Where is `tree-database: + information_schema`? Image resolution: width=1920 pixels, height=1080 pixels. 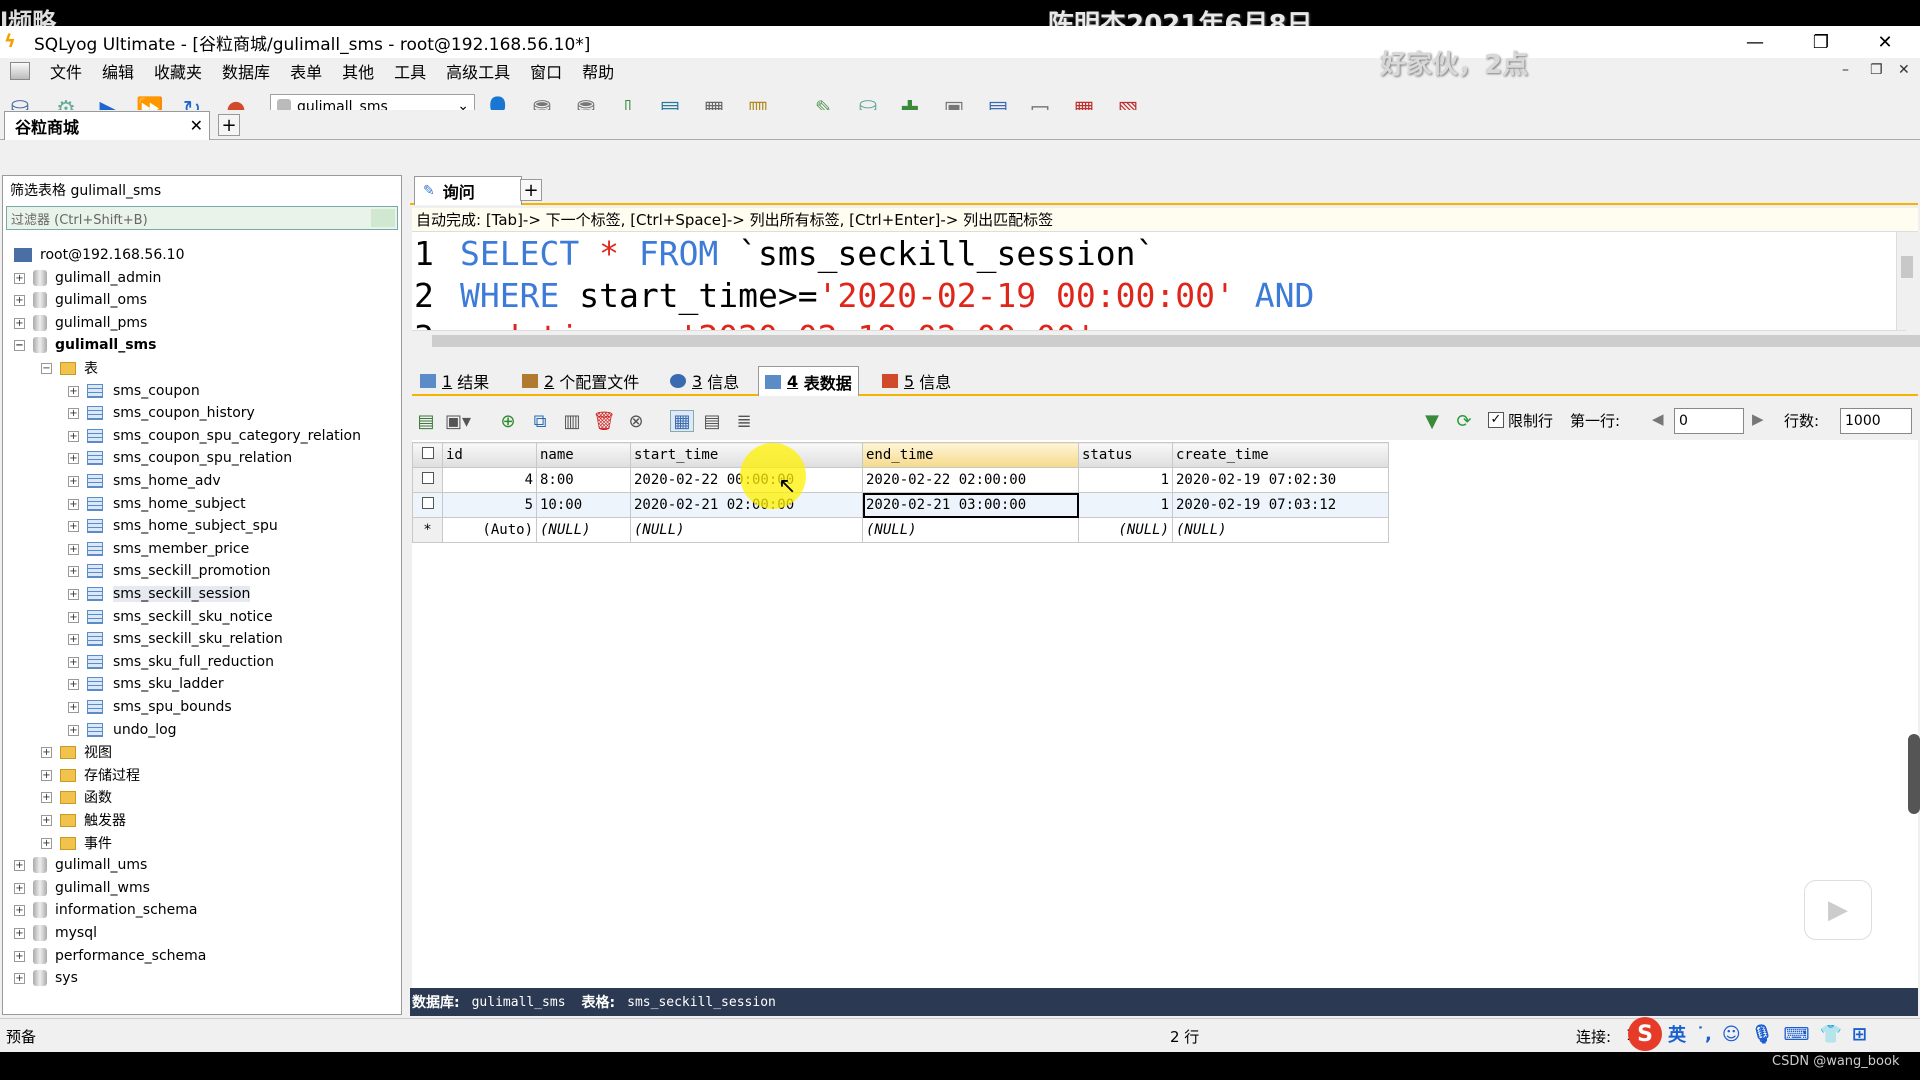
tree-database: + information_schema is located at coordinates (106, 910).